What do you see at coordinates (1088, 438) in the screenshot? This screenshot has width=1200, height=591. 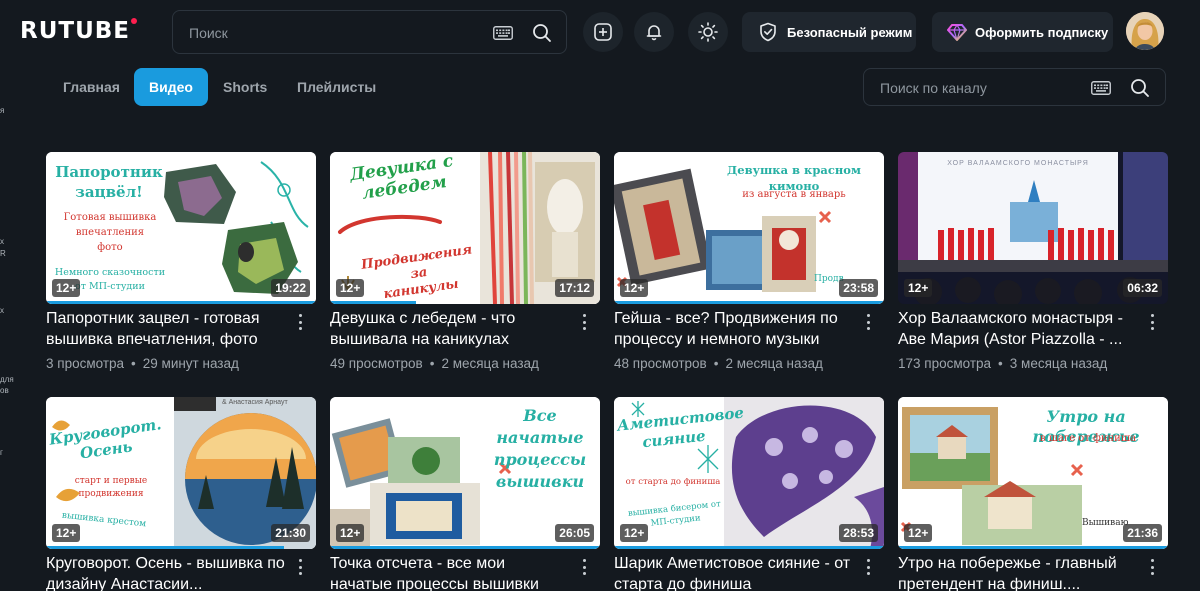 I see `thumb-subtitle: в шаге от финиша` at bounding box center [1088, 438].